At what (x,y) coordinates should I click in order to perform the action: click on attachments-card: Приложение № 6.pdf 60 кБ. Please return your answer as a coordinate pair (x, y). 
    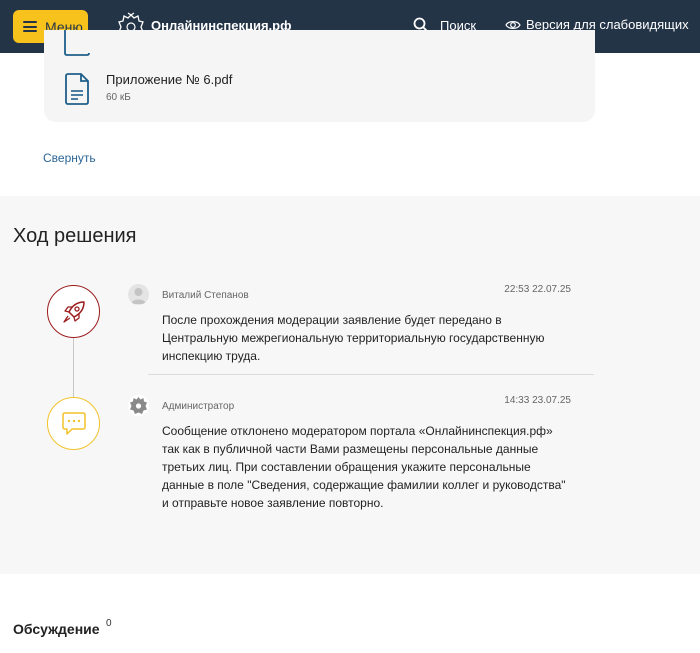
    Looking at the image, I should click on (319, 76).